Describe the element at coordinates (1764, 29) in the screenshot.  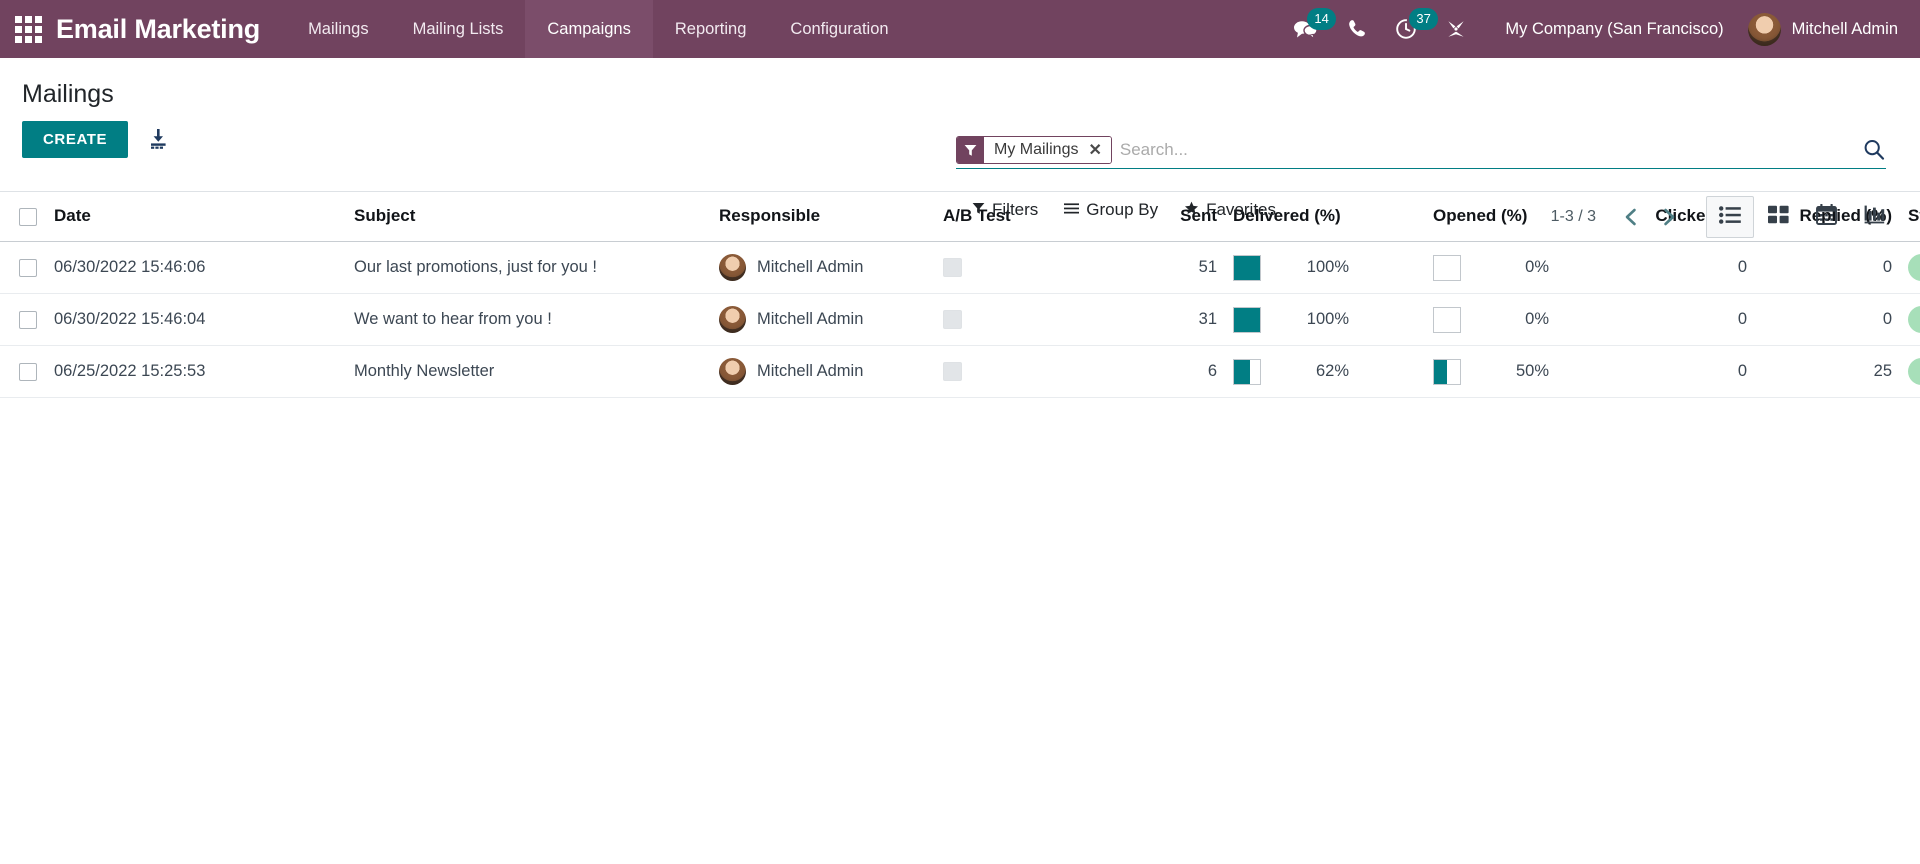
I see `user-avatar` at that location.